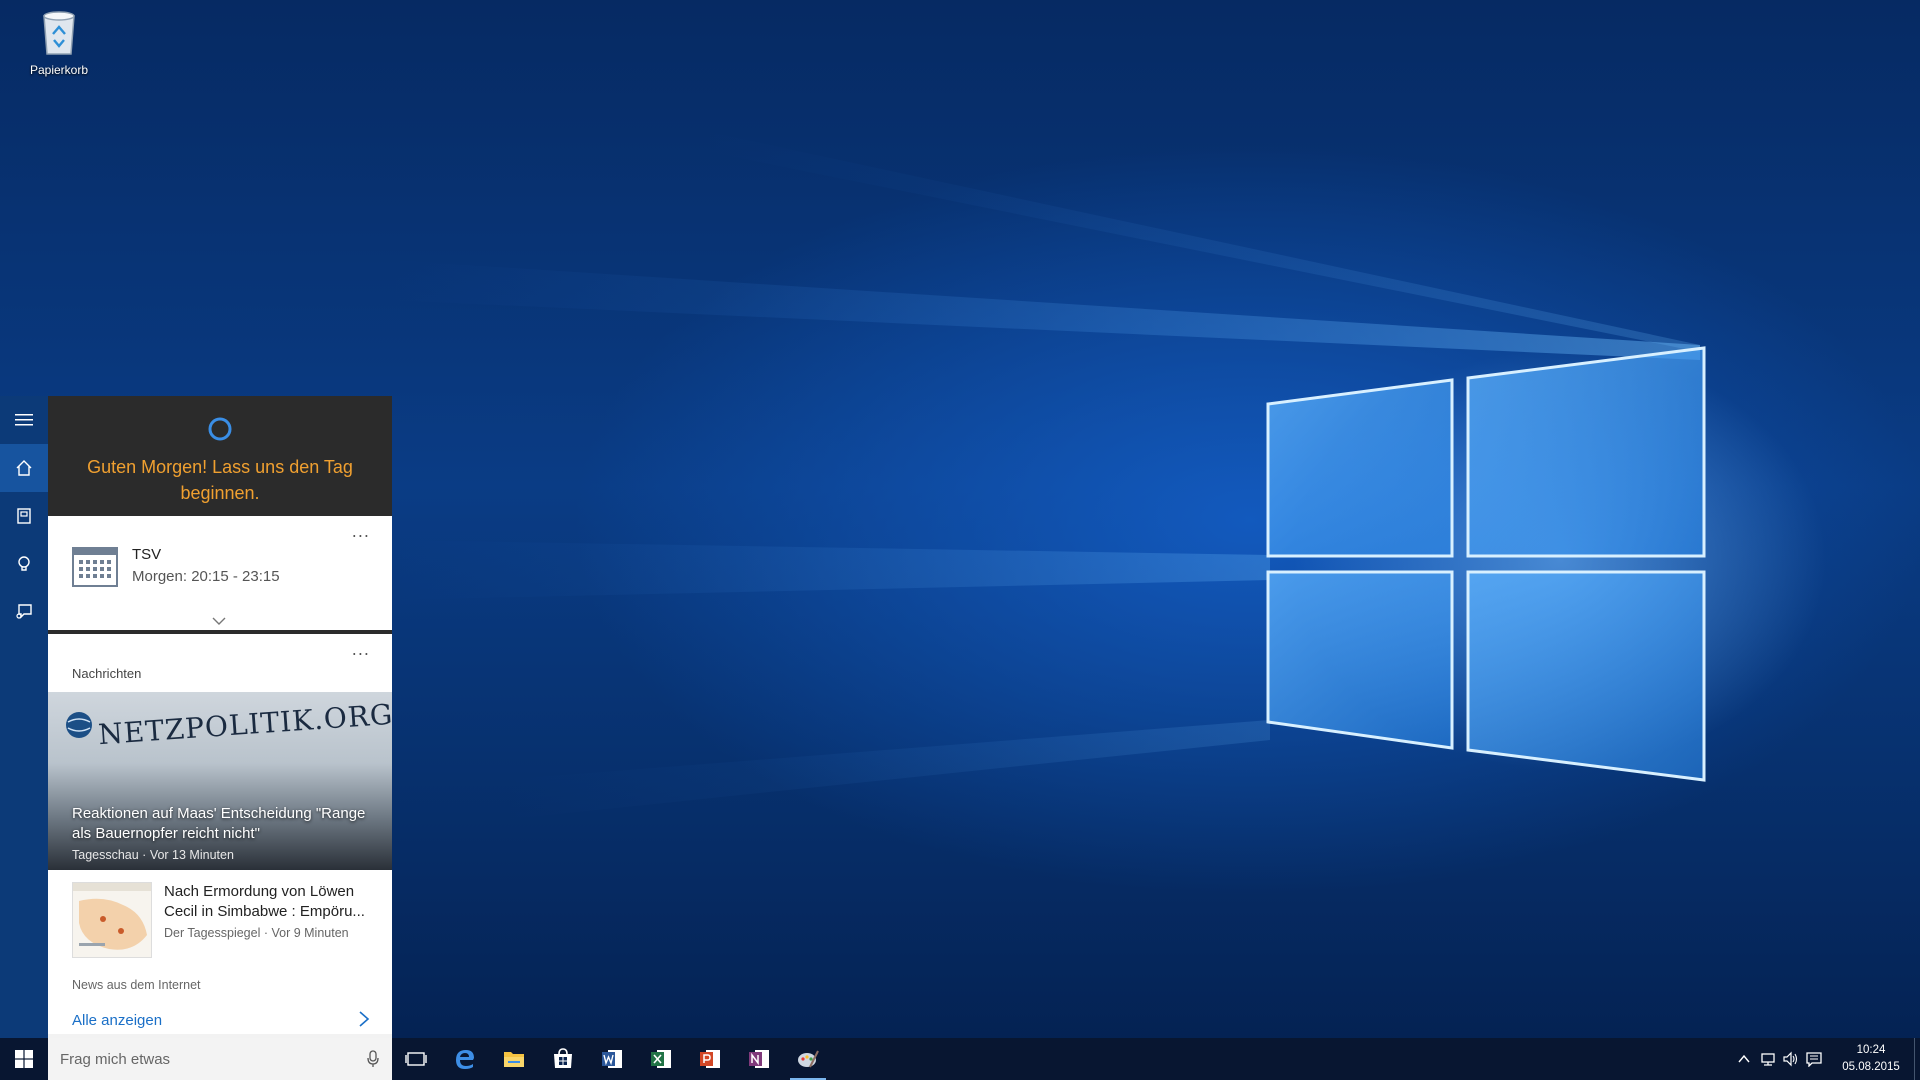  I want to click on powerpoint-icon, so click(710, 1059).